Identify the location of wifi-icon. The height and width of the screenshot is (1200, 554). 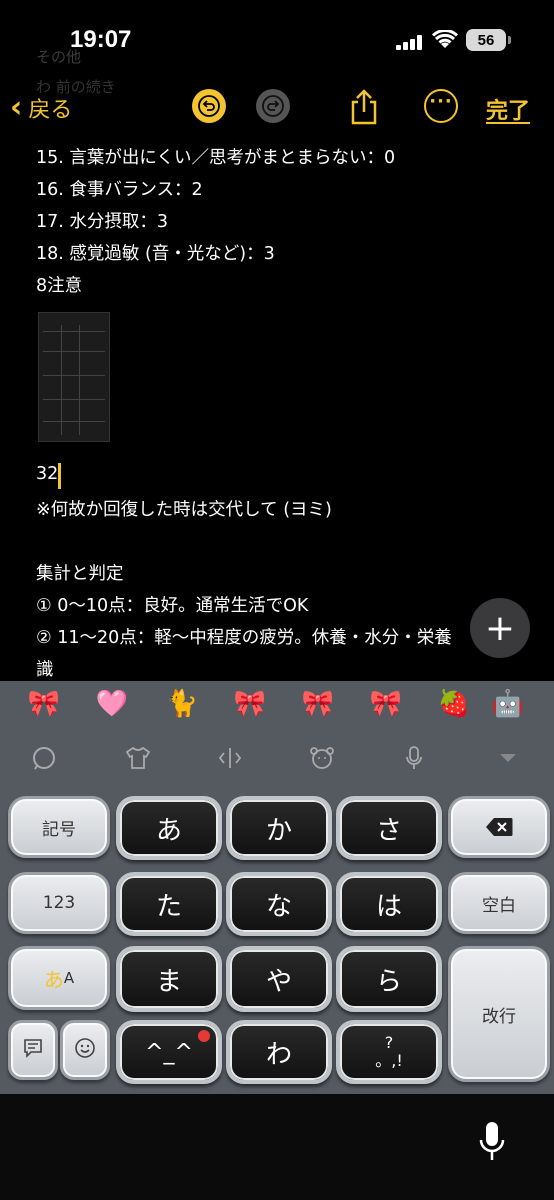
(445, 39).